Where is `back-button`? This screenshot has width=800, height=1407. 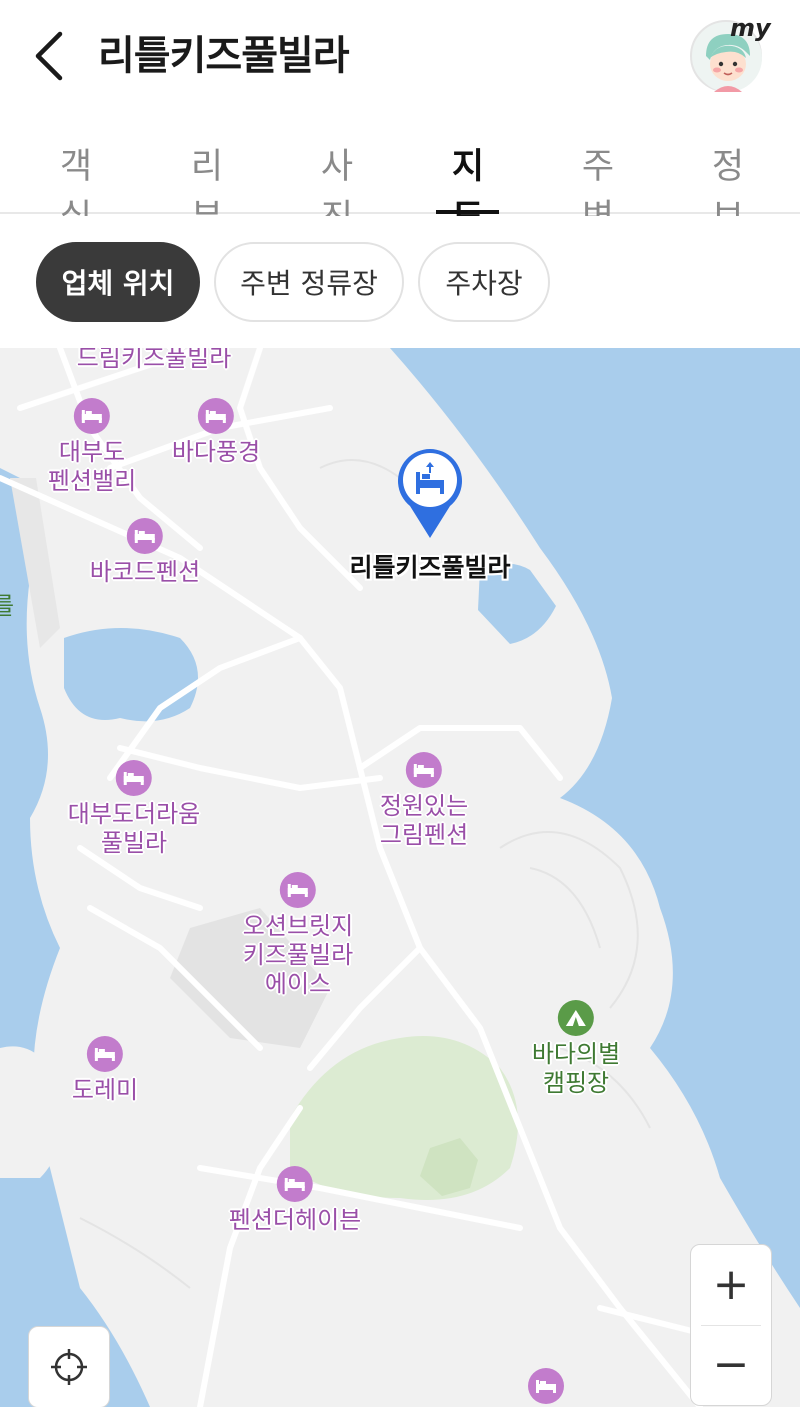 back-button is located at coordinates (53, 56).